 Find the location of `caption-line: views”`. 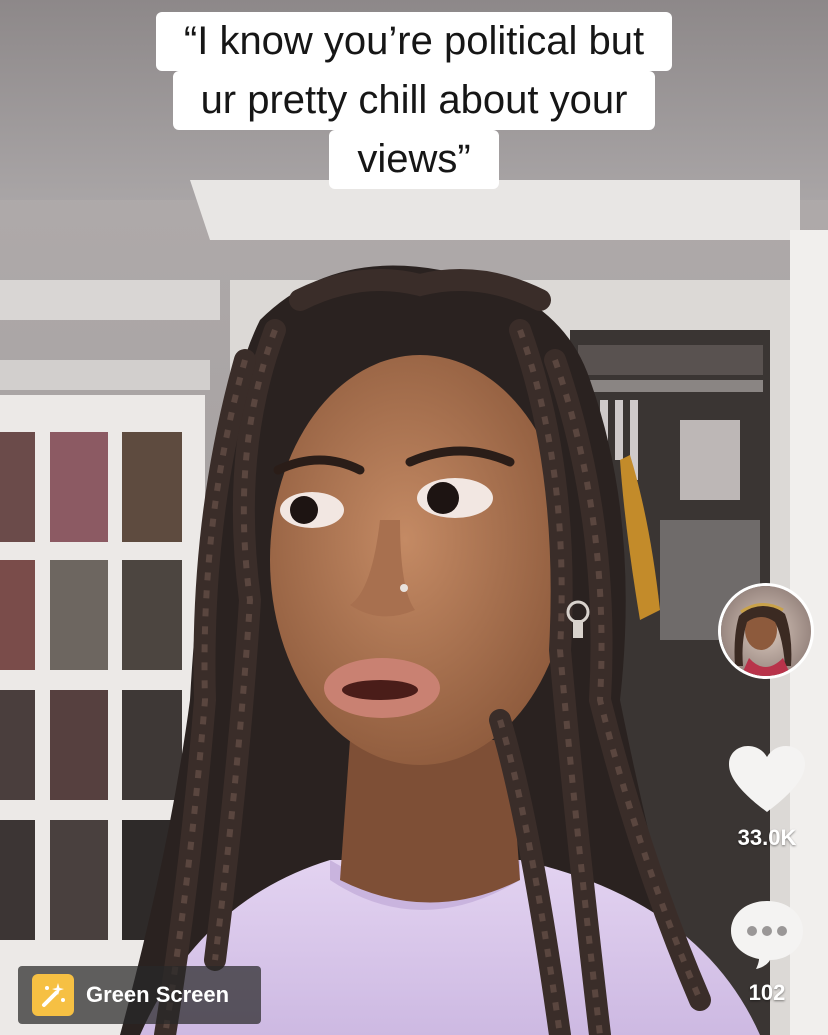

caption-line: views” is located at coordinates (414, 159).